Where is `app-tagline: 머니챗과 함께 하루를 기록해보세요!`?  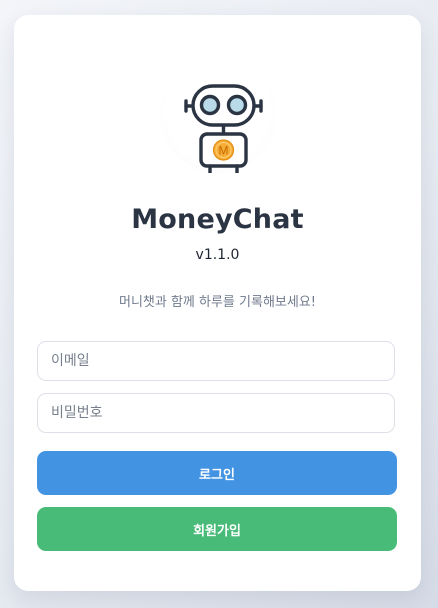 app-tagline: 머니챗과 함께 하루를 기록해보세요! is located at coordinates (217, 302).